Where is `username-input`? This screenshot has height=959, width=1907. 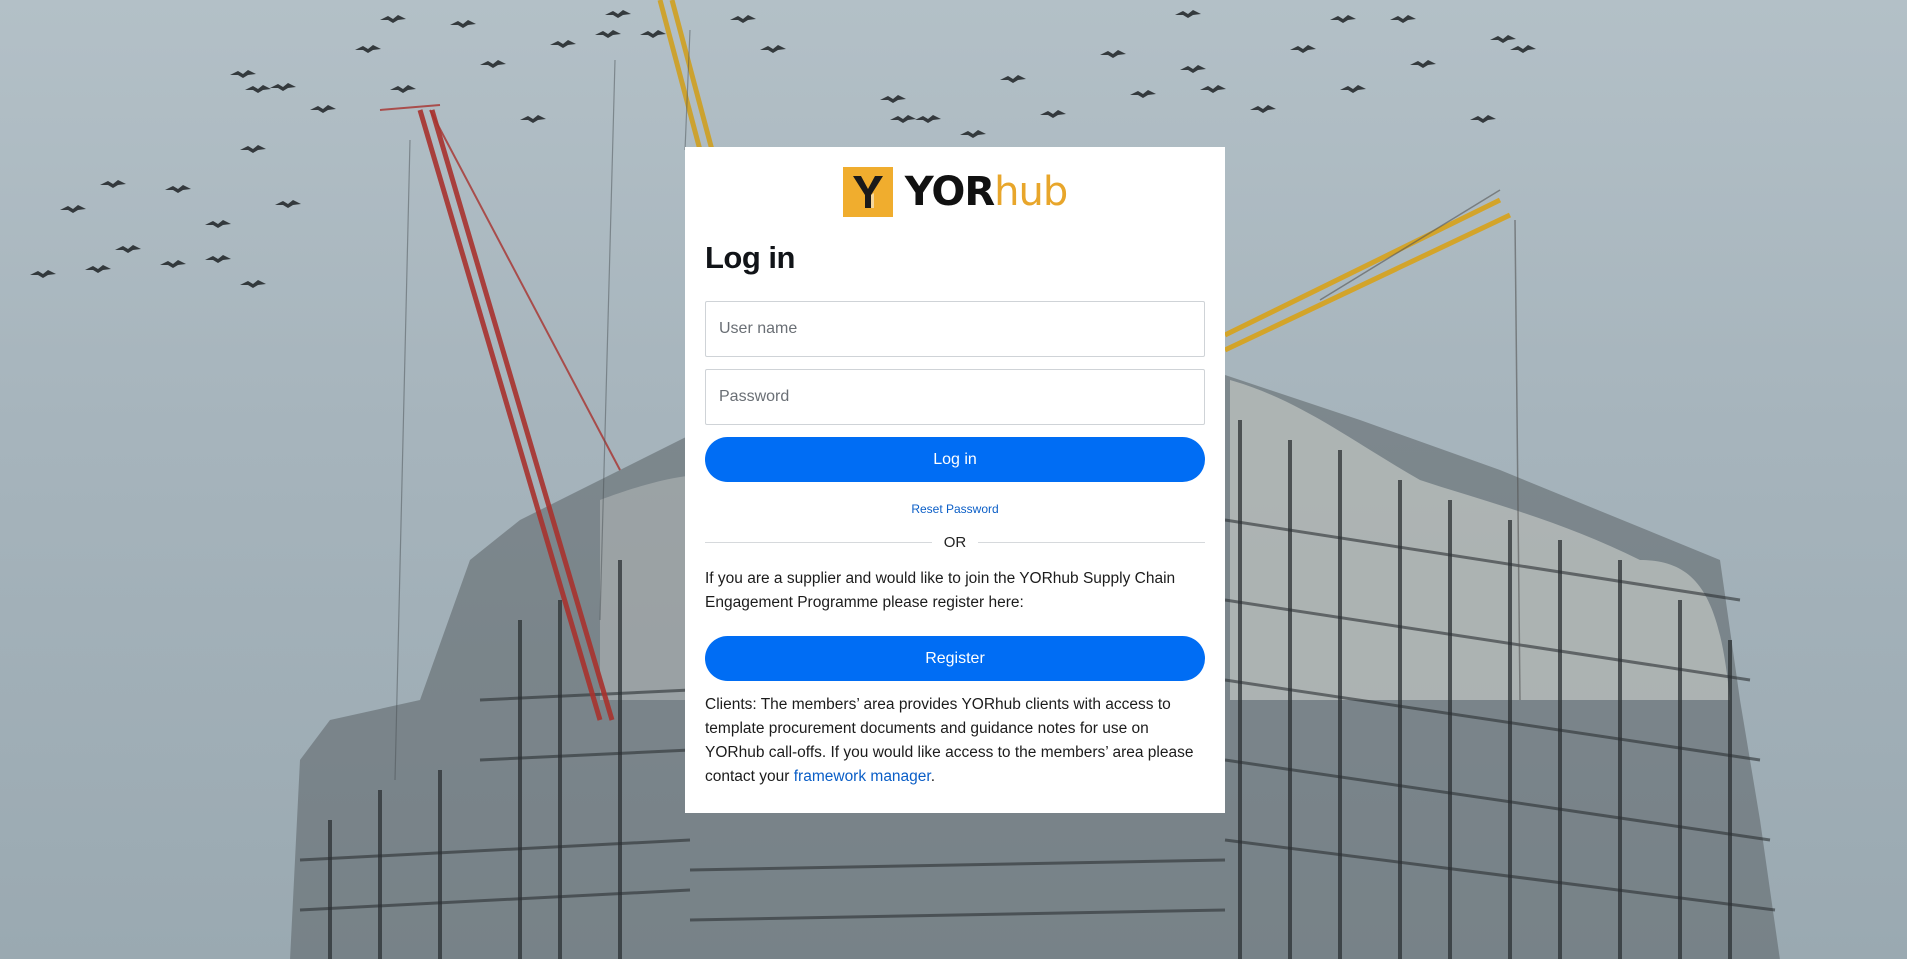
username-input is located at coordinates (955, 329).